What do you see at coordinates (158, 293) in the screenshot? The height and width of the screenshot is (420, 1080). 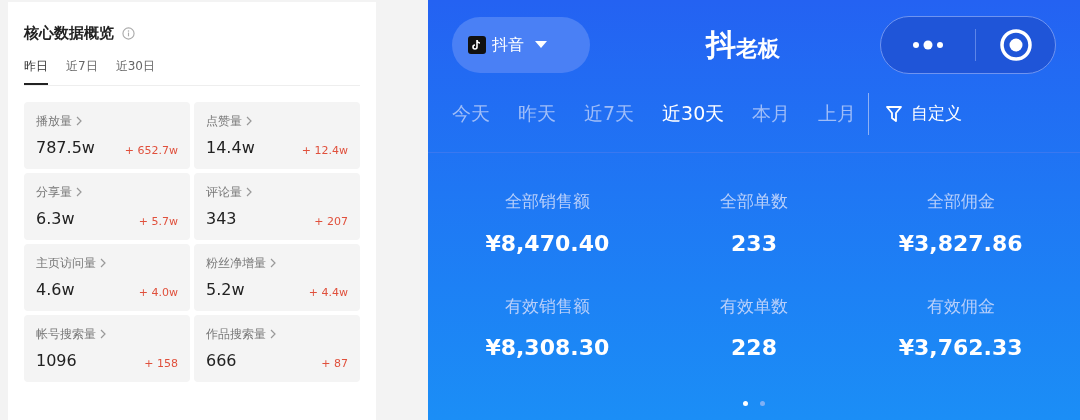 I see `metric-change: + 4.0w` at bounding box center [158, 293].